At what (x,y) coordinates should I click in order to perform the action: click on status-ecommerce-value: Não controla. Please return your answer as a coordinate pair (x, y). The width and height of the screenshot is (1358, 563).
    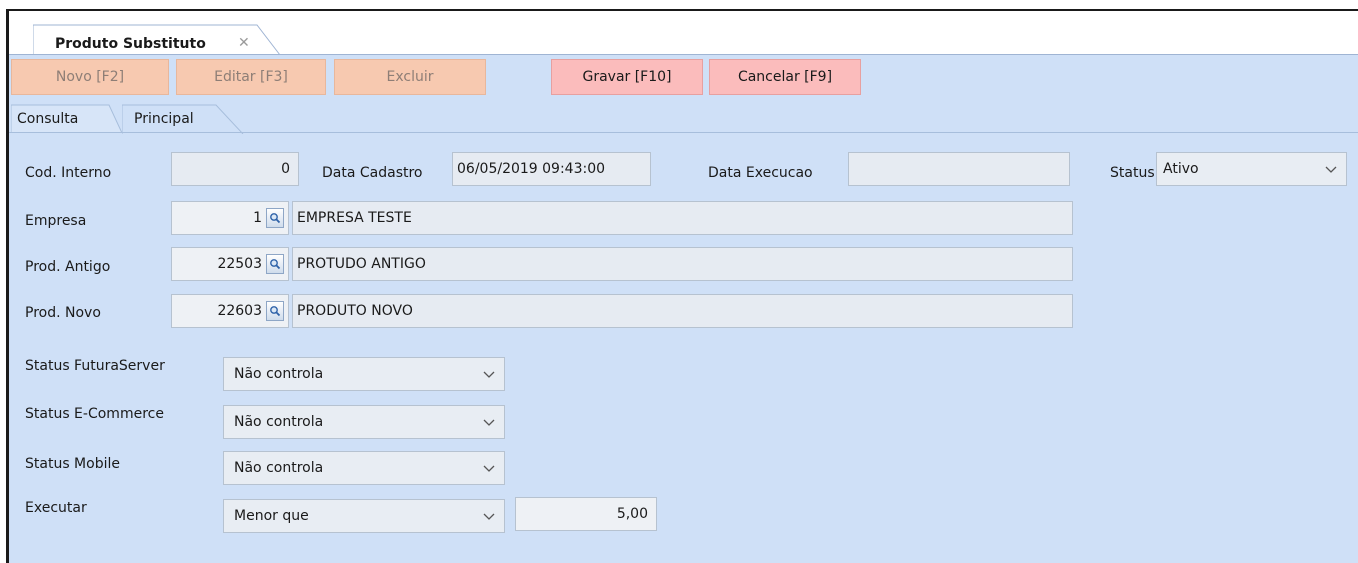
    Looking at the image, I should click on (279, 422).